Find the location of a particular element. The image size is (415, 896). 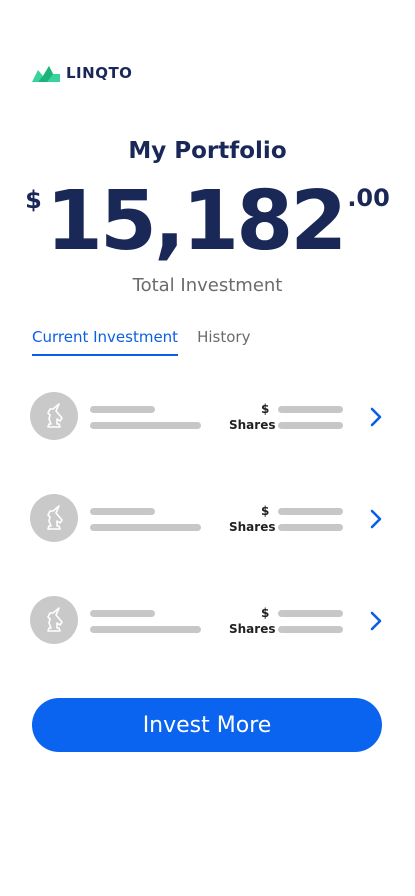

linqto-logo-icon is located at coordinates (46, 74).